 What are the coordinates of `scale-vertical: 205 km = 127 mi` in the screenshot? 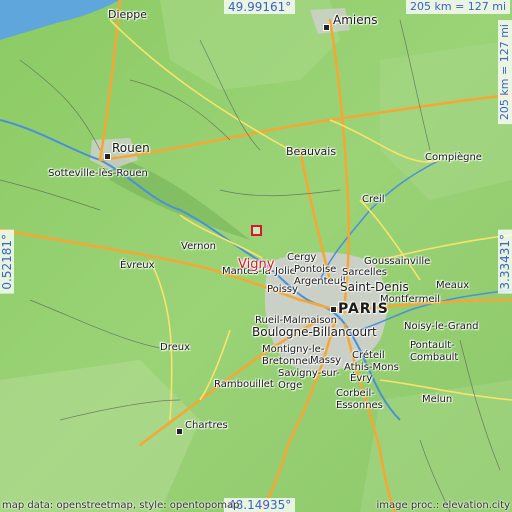 It's located at (505, 72).